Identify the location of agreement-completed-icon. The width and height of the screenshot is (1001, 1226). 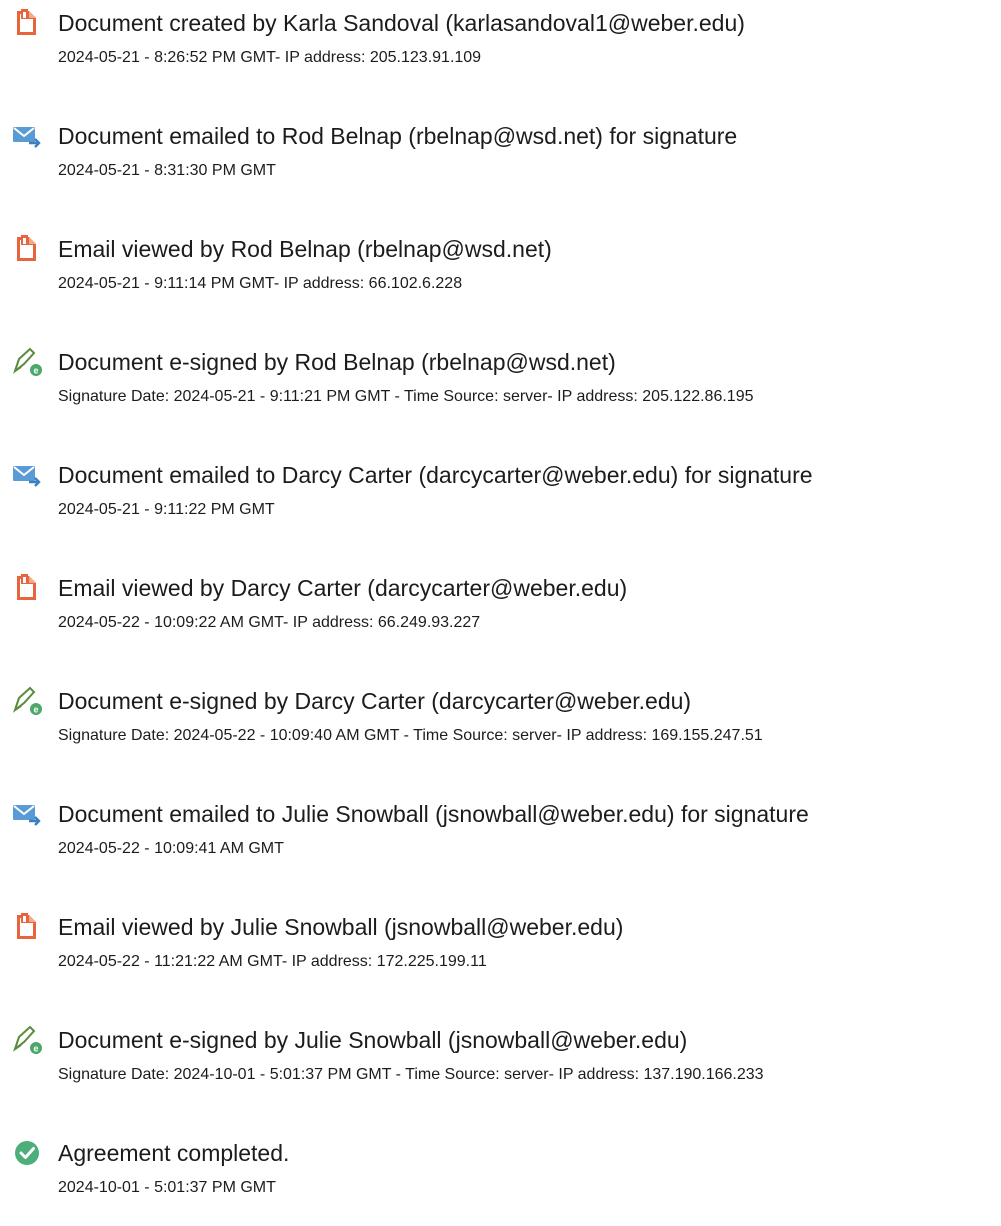
(28, 1153).